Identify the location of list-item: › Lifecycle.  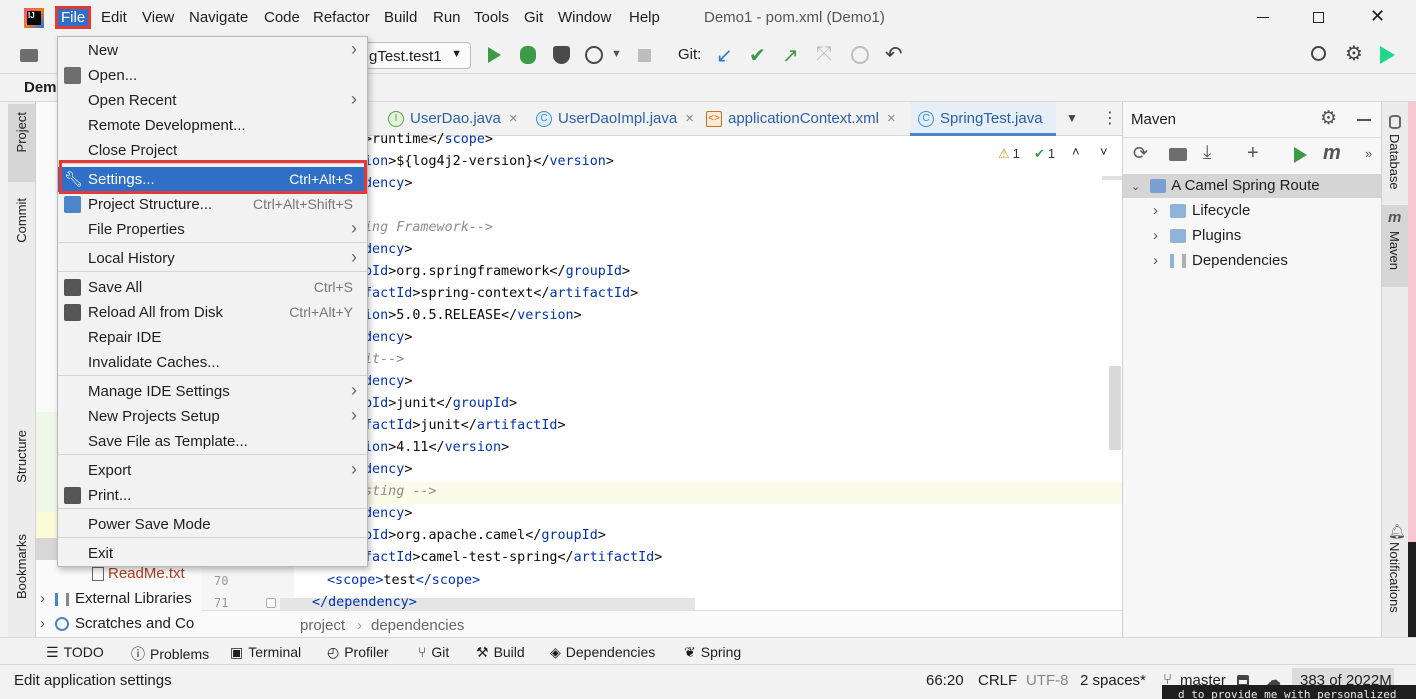
(1201, 210).